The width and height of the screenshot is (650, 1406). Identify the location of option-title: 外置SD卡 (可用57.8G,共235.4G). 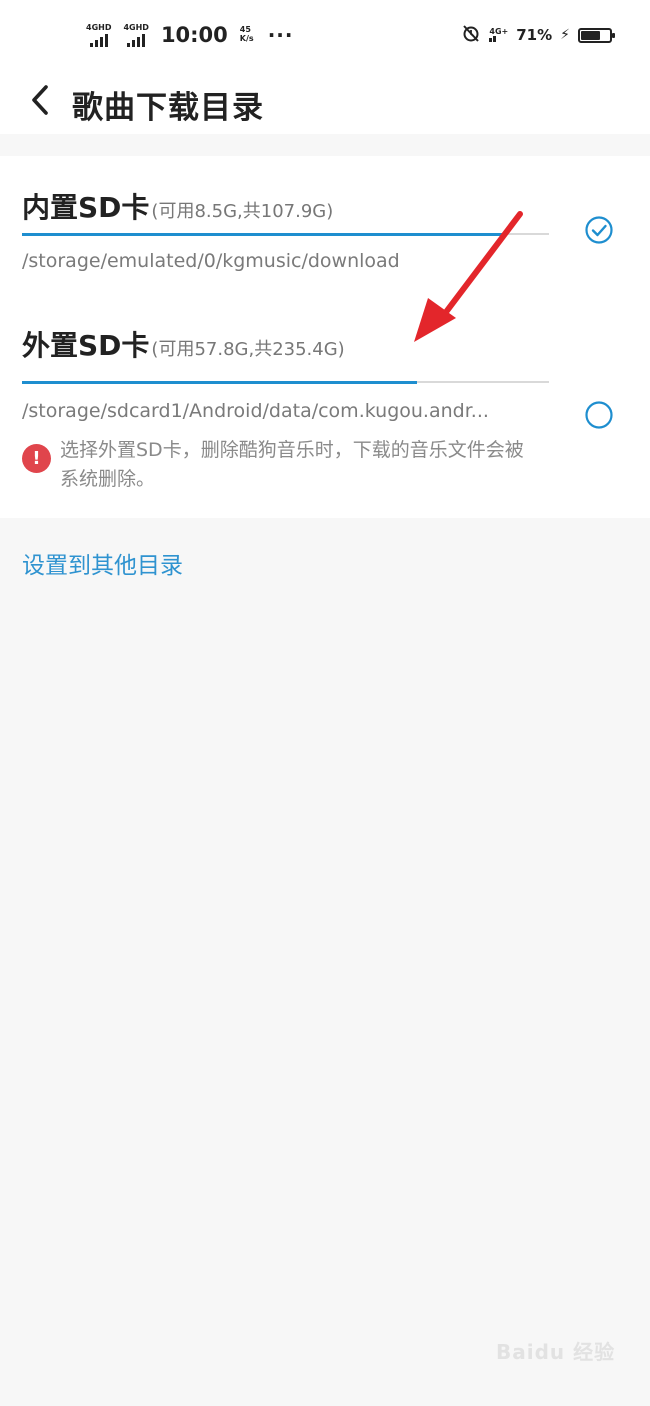
(183, 344).